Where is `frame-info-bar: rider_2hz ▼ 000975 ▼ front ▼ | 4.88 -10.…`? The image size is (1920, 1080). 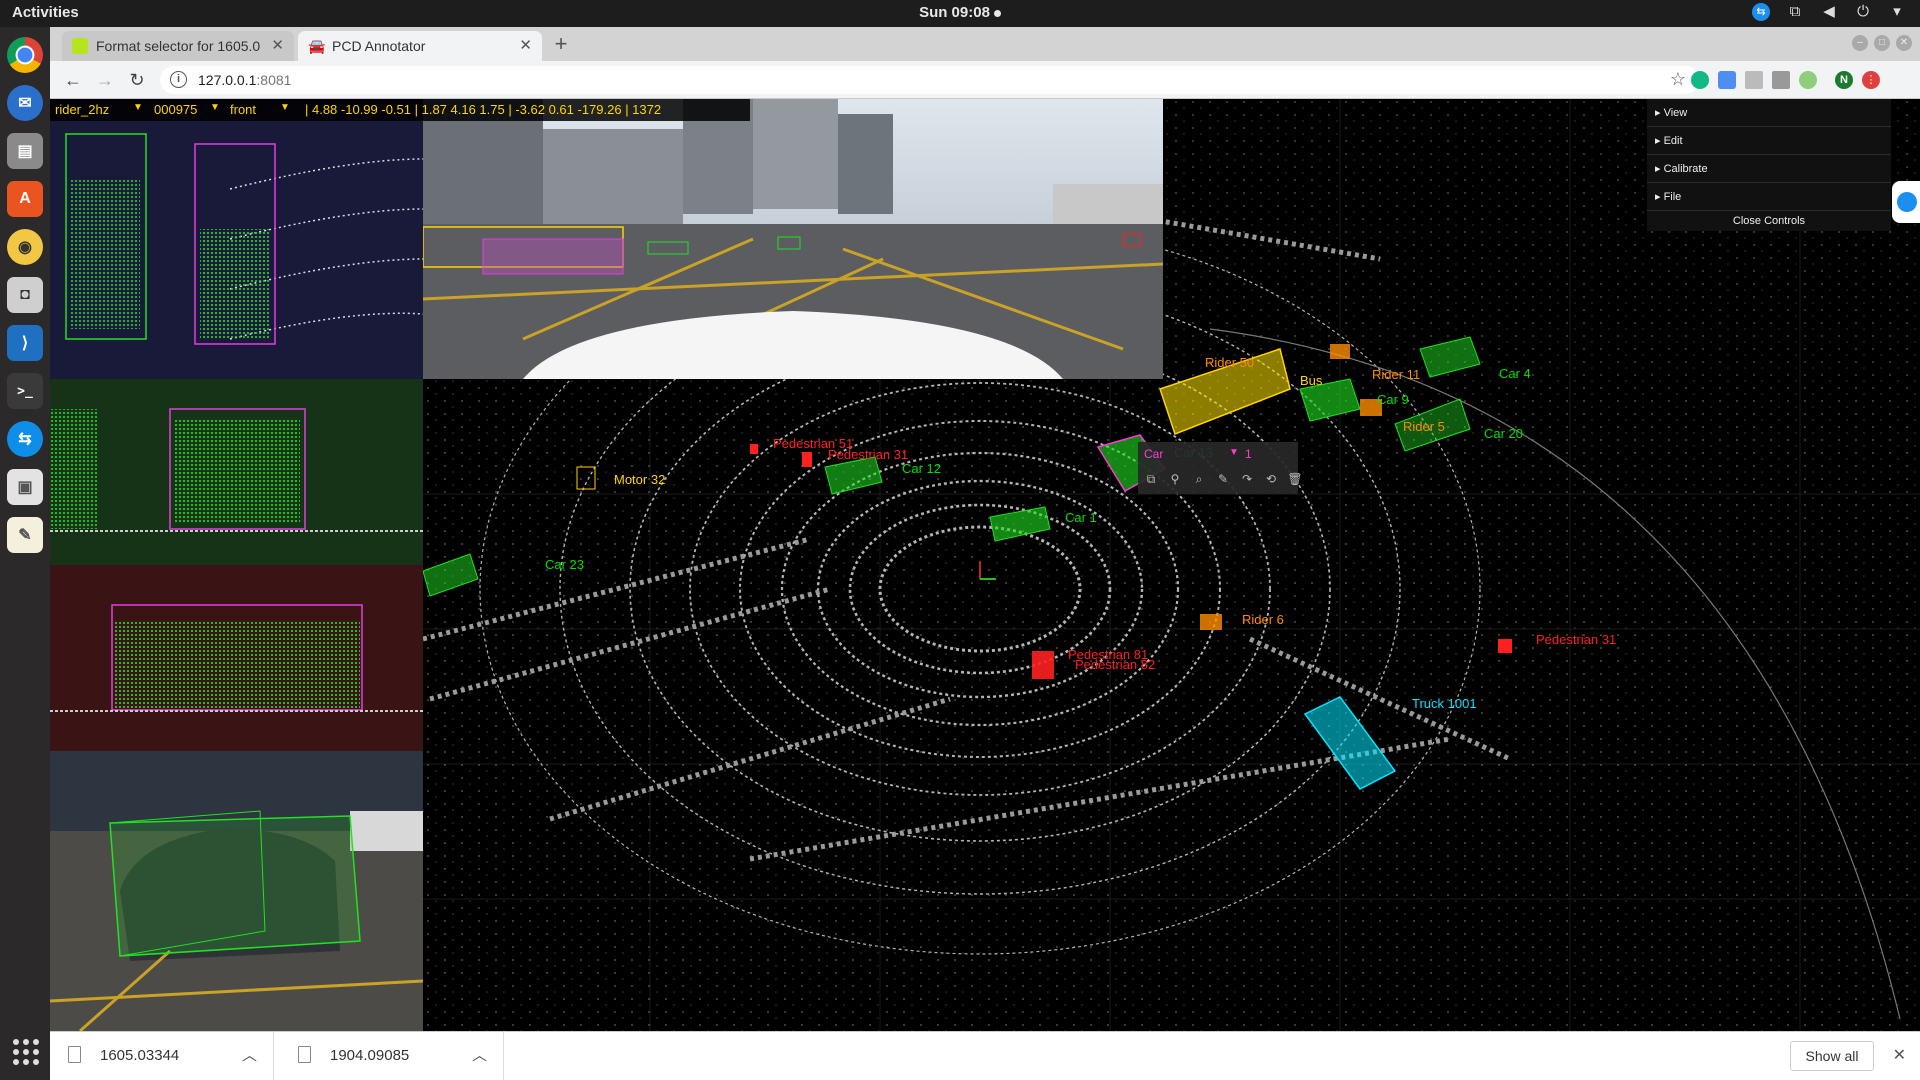
frame-info-bar: rider_2hz ▼ 000975 ▼ front ▼ | 4.88 -10.… is located at coordinates (400, 110).